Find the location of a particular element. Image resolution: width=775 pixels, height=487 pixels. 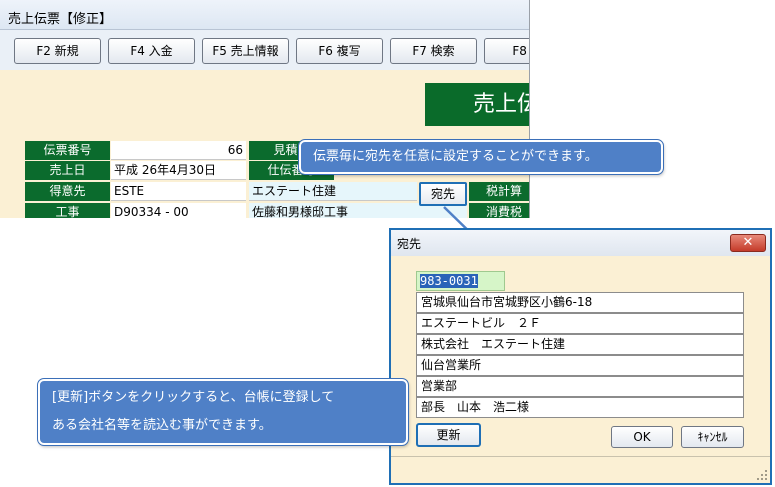

customer-label: 得意先 is located at coordinates (67, 191).